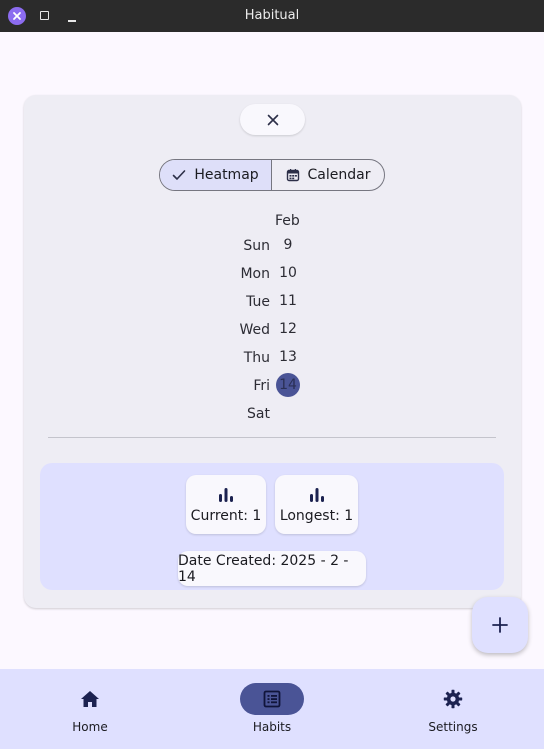 The width and height of the screenshot is (544, 749). I want to click on add-habit-button, so click(500, 625).